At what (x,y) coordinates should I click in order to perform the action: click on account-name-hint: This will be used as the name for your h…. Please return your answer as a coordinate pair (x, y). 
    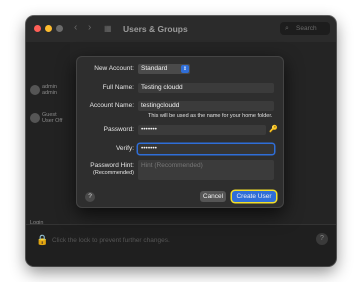
    Looking at the image, I should click on (210, 116).